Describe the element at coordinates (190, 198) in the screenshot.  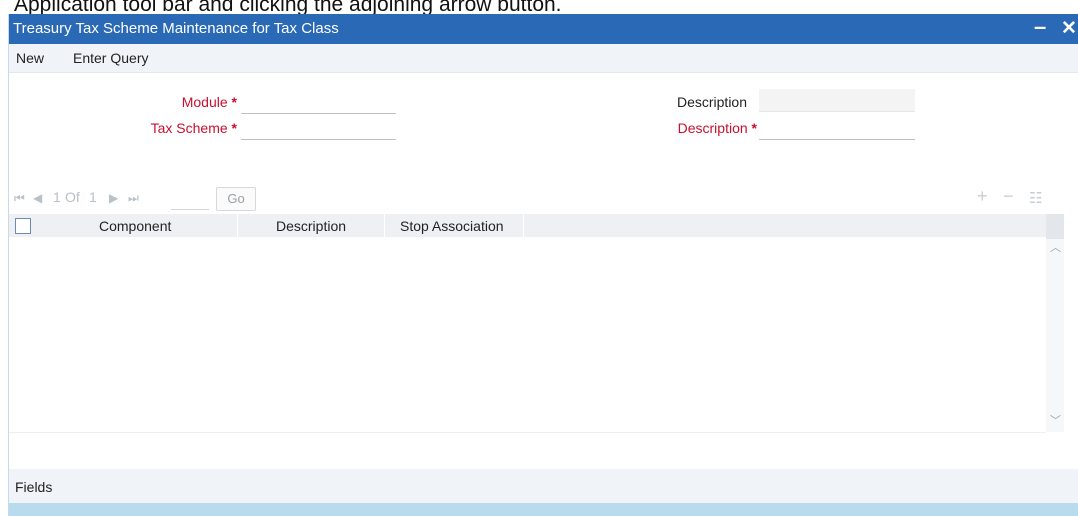
I see `page-number-input` at that location.